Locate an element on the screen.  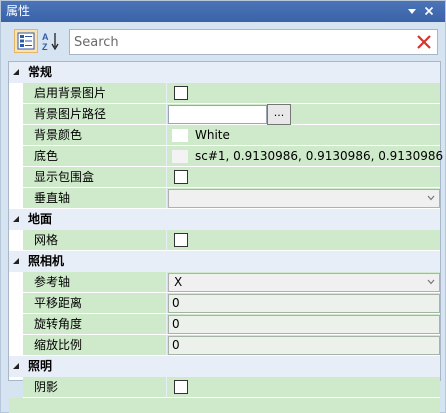
toolbar: A Z is located at coordinates (223, 42).